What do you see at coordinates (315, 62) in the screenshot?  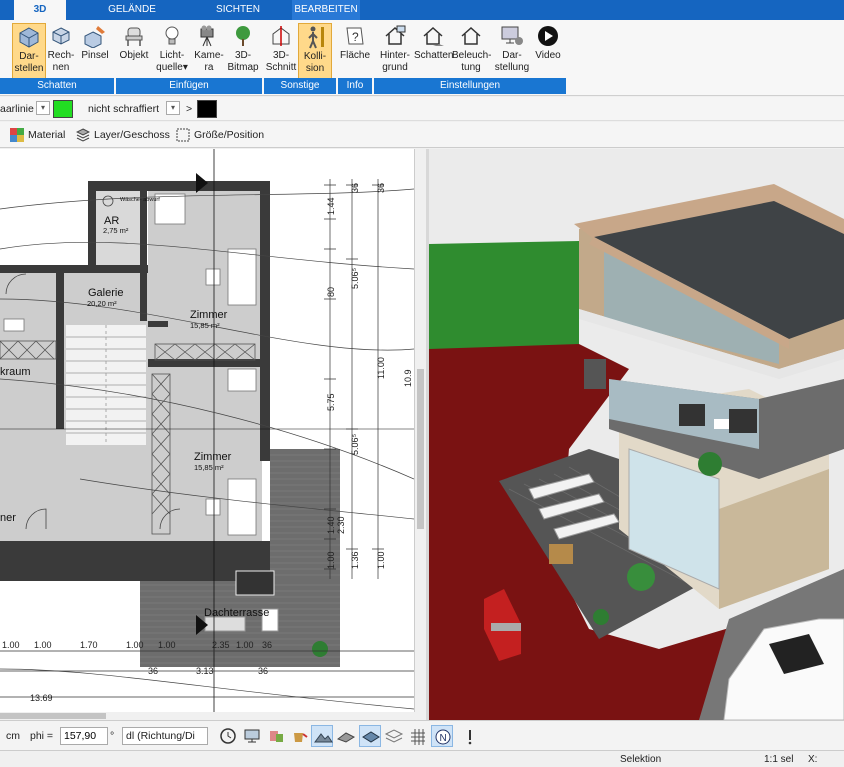 I see `kollision-label: Kolli- sion` at bounding box center [315, 62].